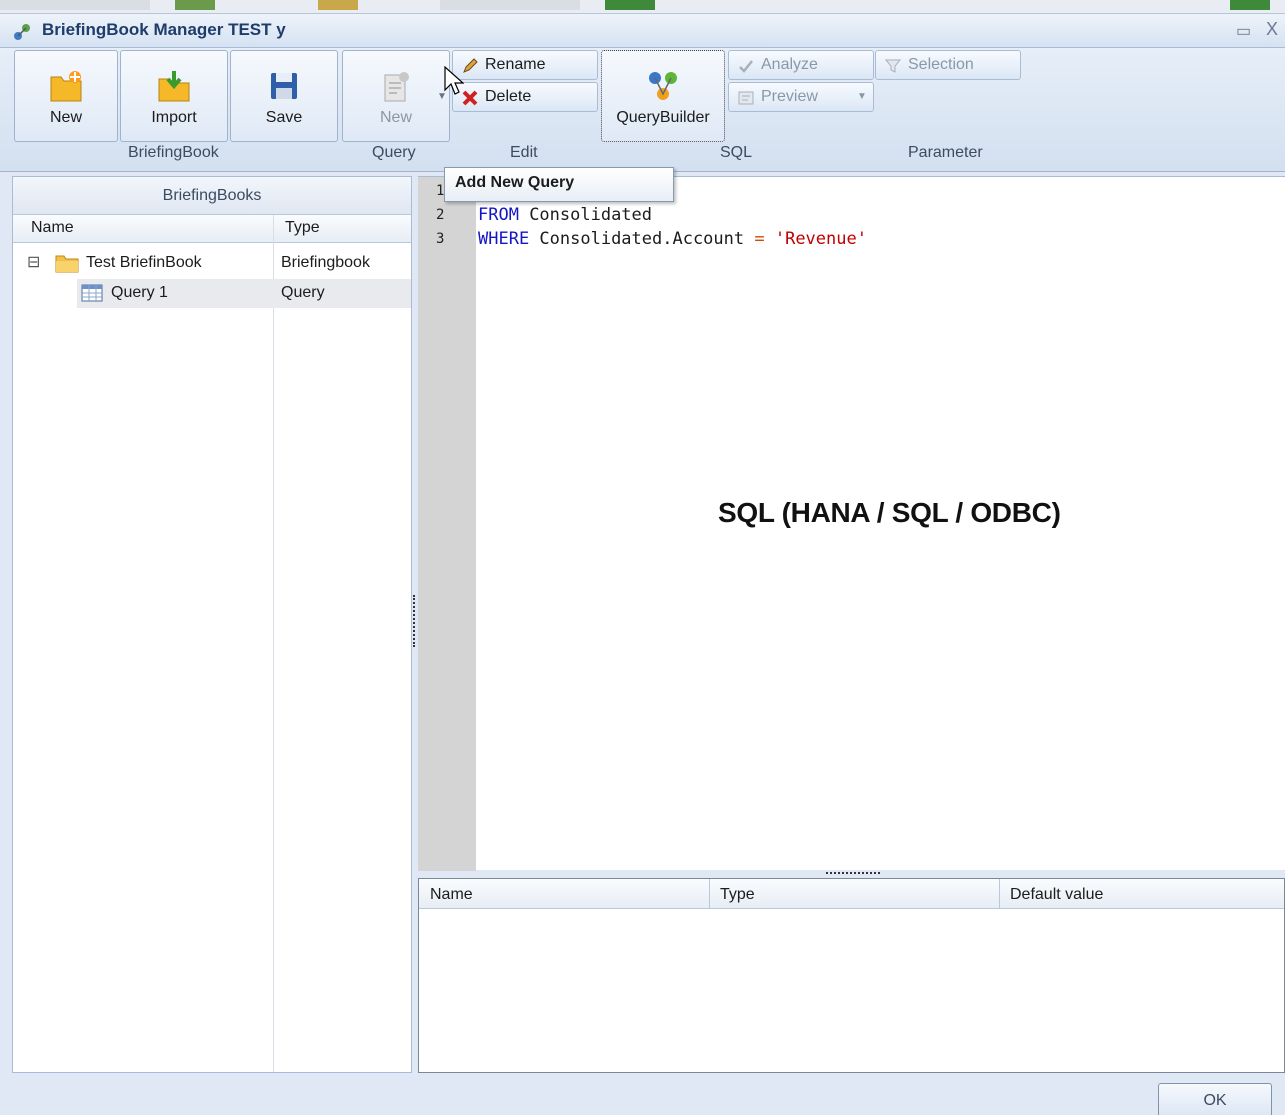 This screenshot has width=1285, height=1115. What do you see at coordinates (212, 229) in the screenshot?
I see `tree-column-header: Name Type` at bounding box center [212, 229].